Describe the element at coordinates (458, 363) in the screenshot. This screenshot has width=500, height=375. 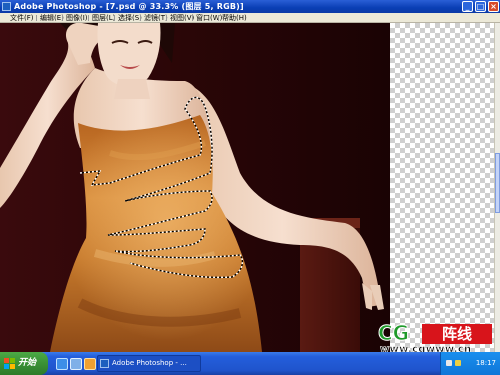
I see `tray-volume-icon` at that location.